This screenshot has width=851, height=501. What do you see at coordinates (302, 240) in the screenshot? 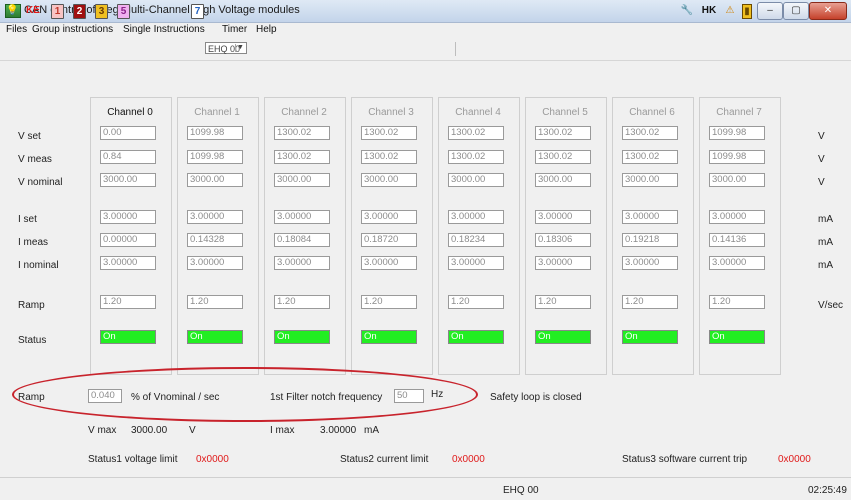
I see `channel-imeas-field: 0.18084` at bounding box center [302, 240].